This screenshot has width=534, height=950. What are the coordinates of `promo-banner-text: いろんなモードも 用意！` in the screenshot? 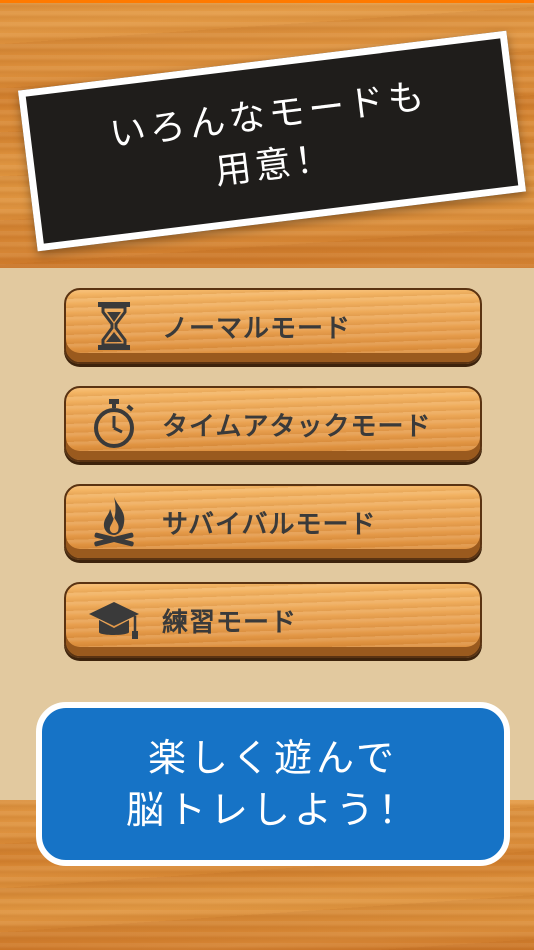 It's located at (269, 134).